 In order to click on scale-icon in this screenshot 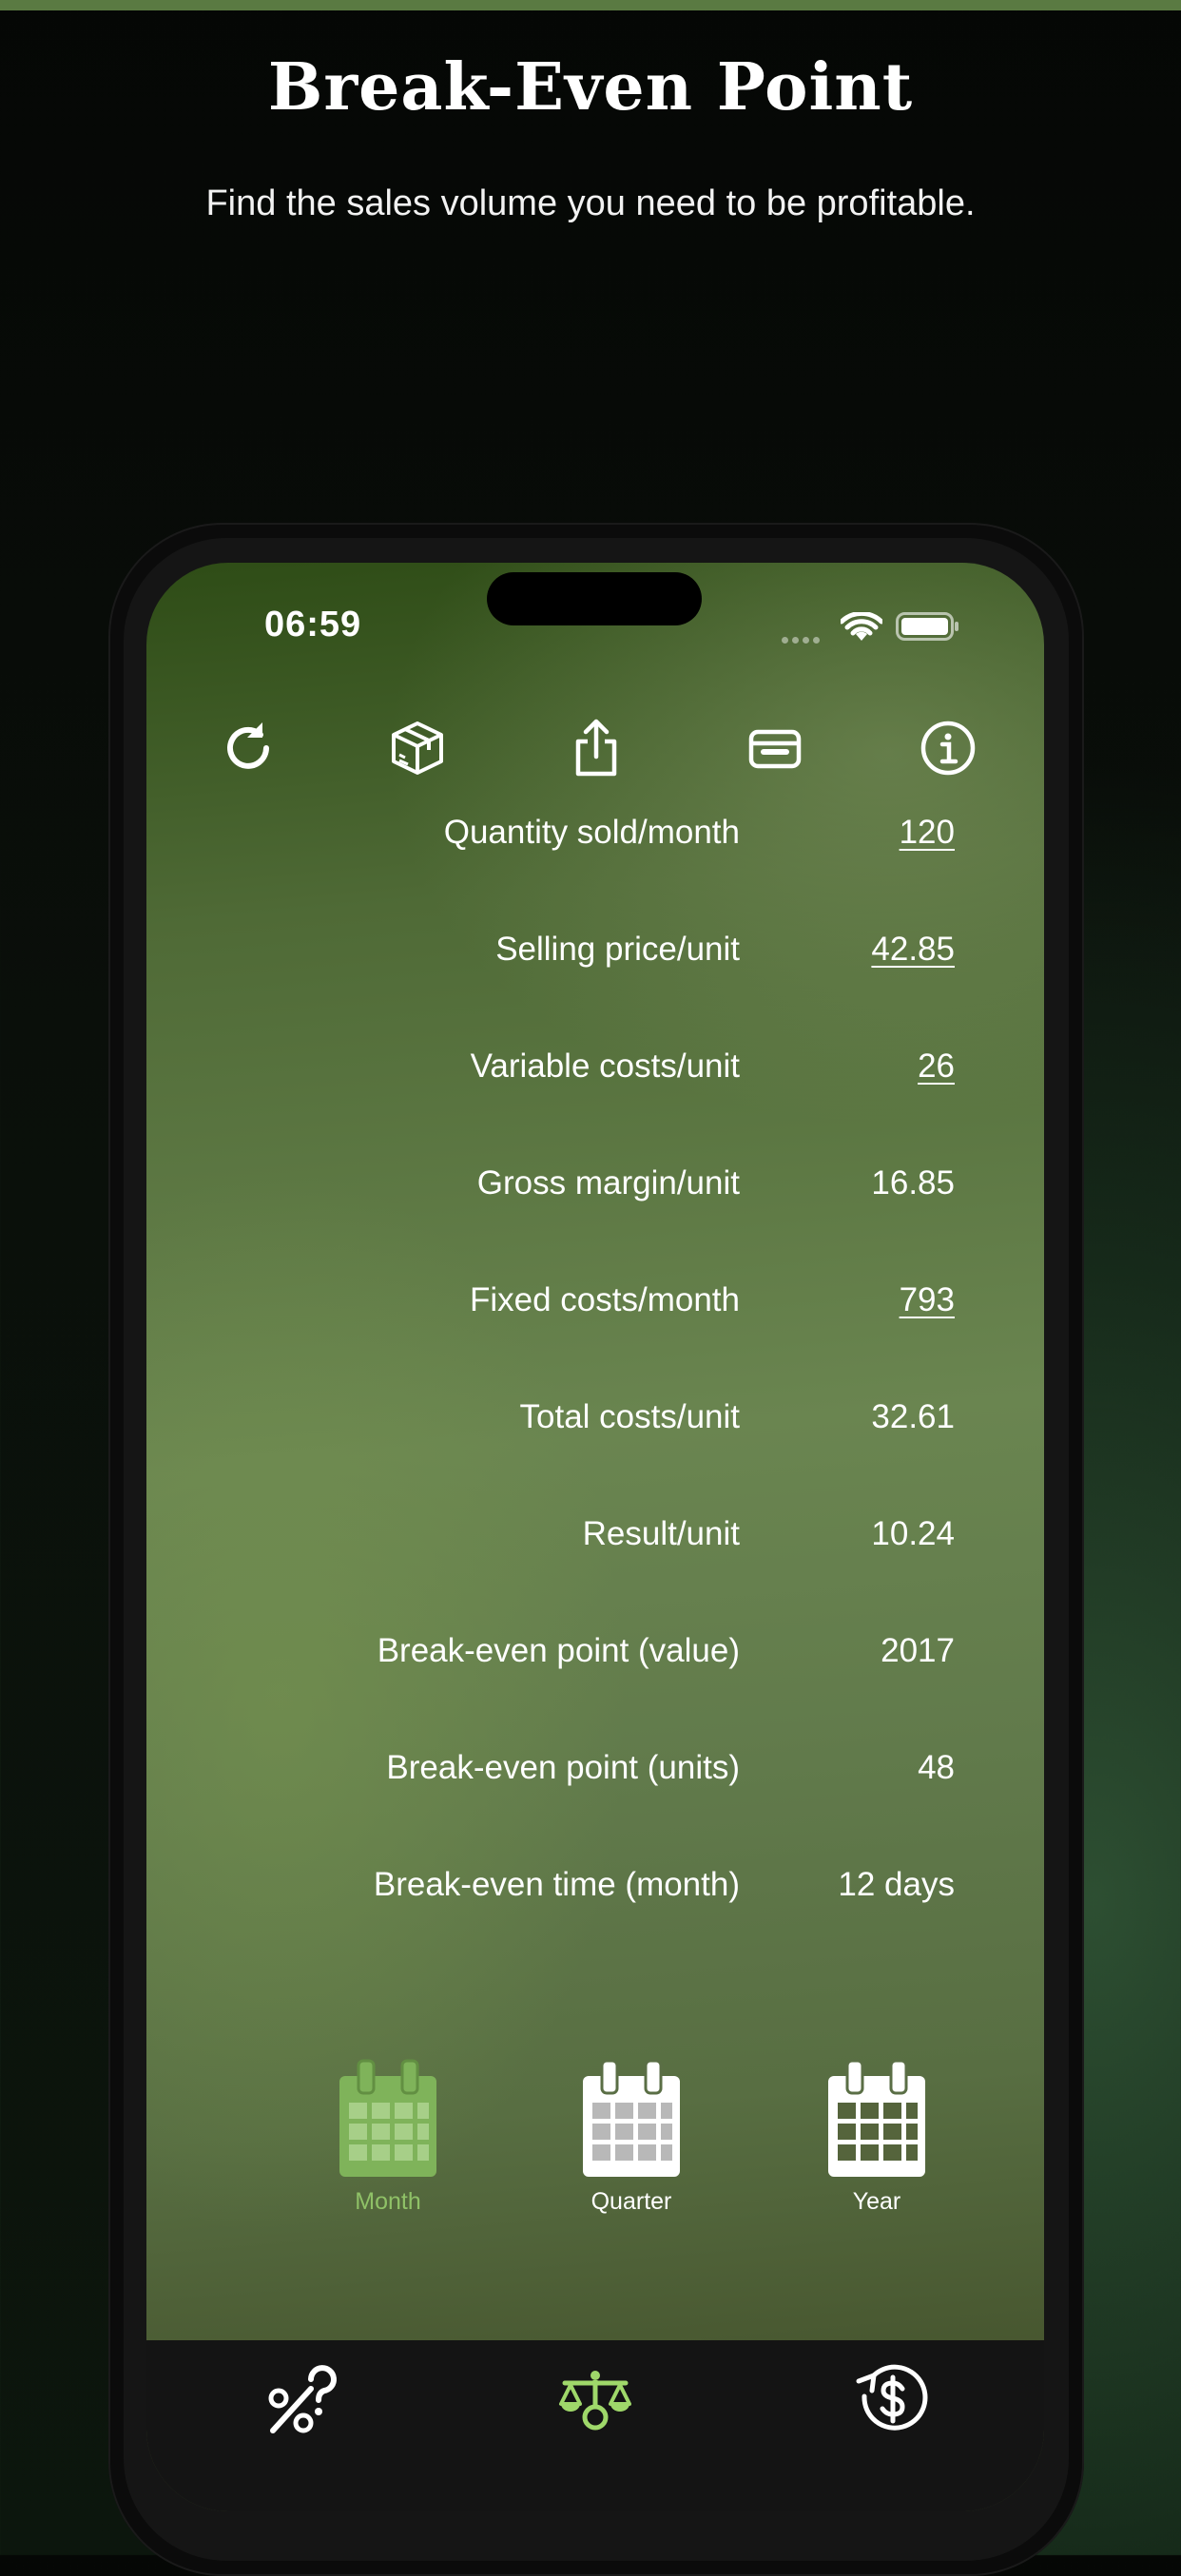, I will do `click(595, 2401)`.